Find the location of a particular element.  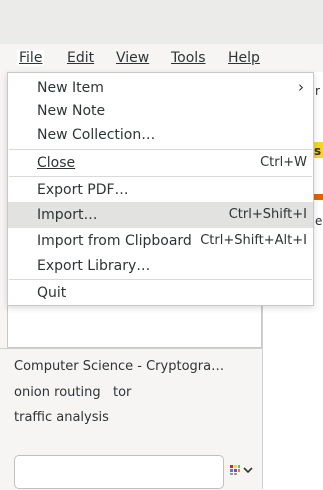

menu-edit: Edit is located at coordinates (80, 58).